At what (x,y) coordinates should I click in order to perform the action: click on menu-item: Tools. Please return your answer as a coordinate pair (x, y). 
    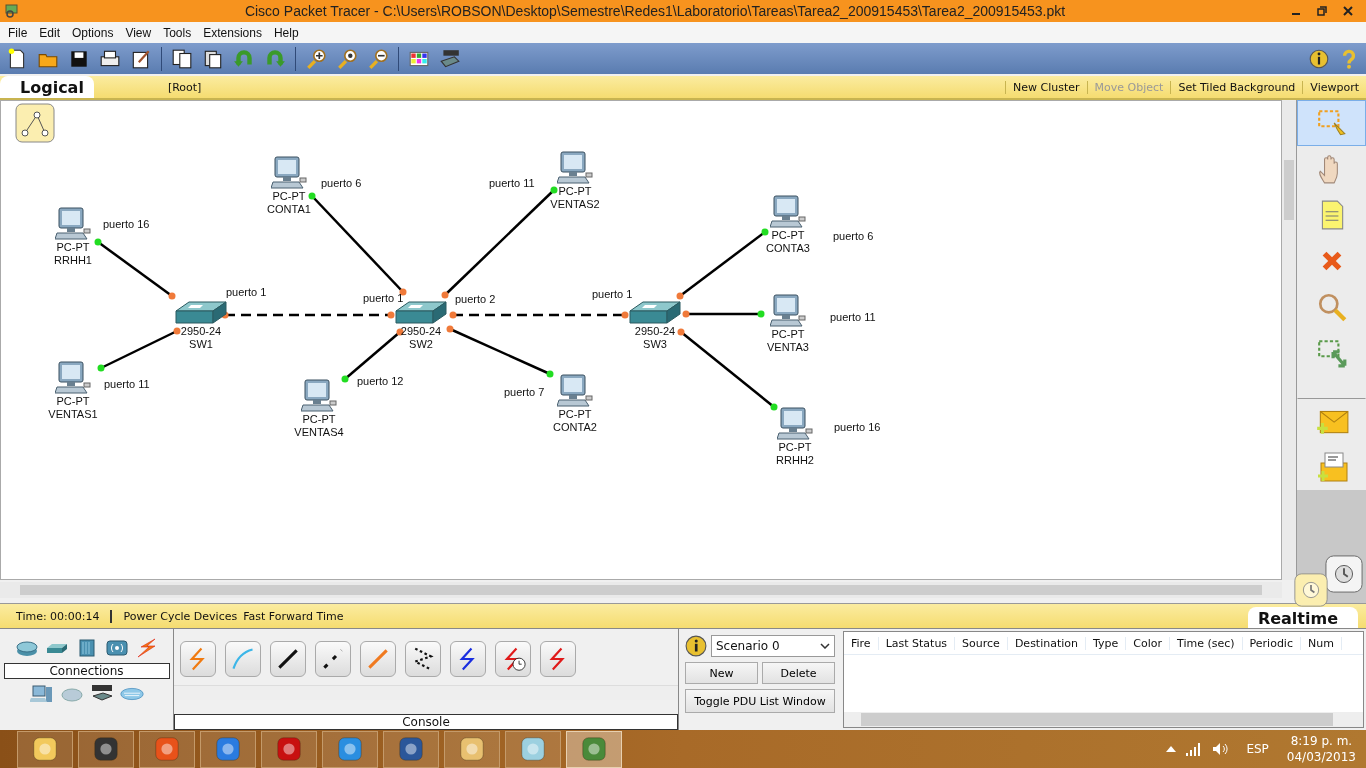
    Looking at the image, I should click on (177, 32).